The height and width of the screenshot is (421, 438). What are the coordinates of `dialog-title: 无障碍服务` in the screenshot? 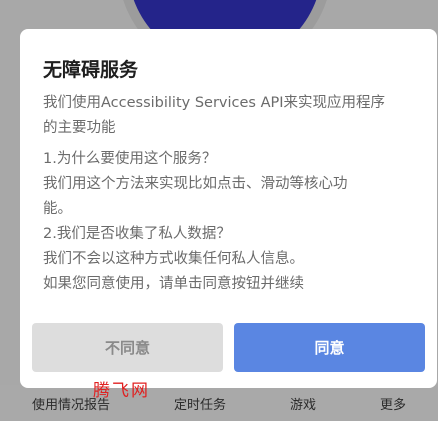 It's located at (91, 70).